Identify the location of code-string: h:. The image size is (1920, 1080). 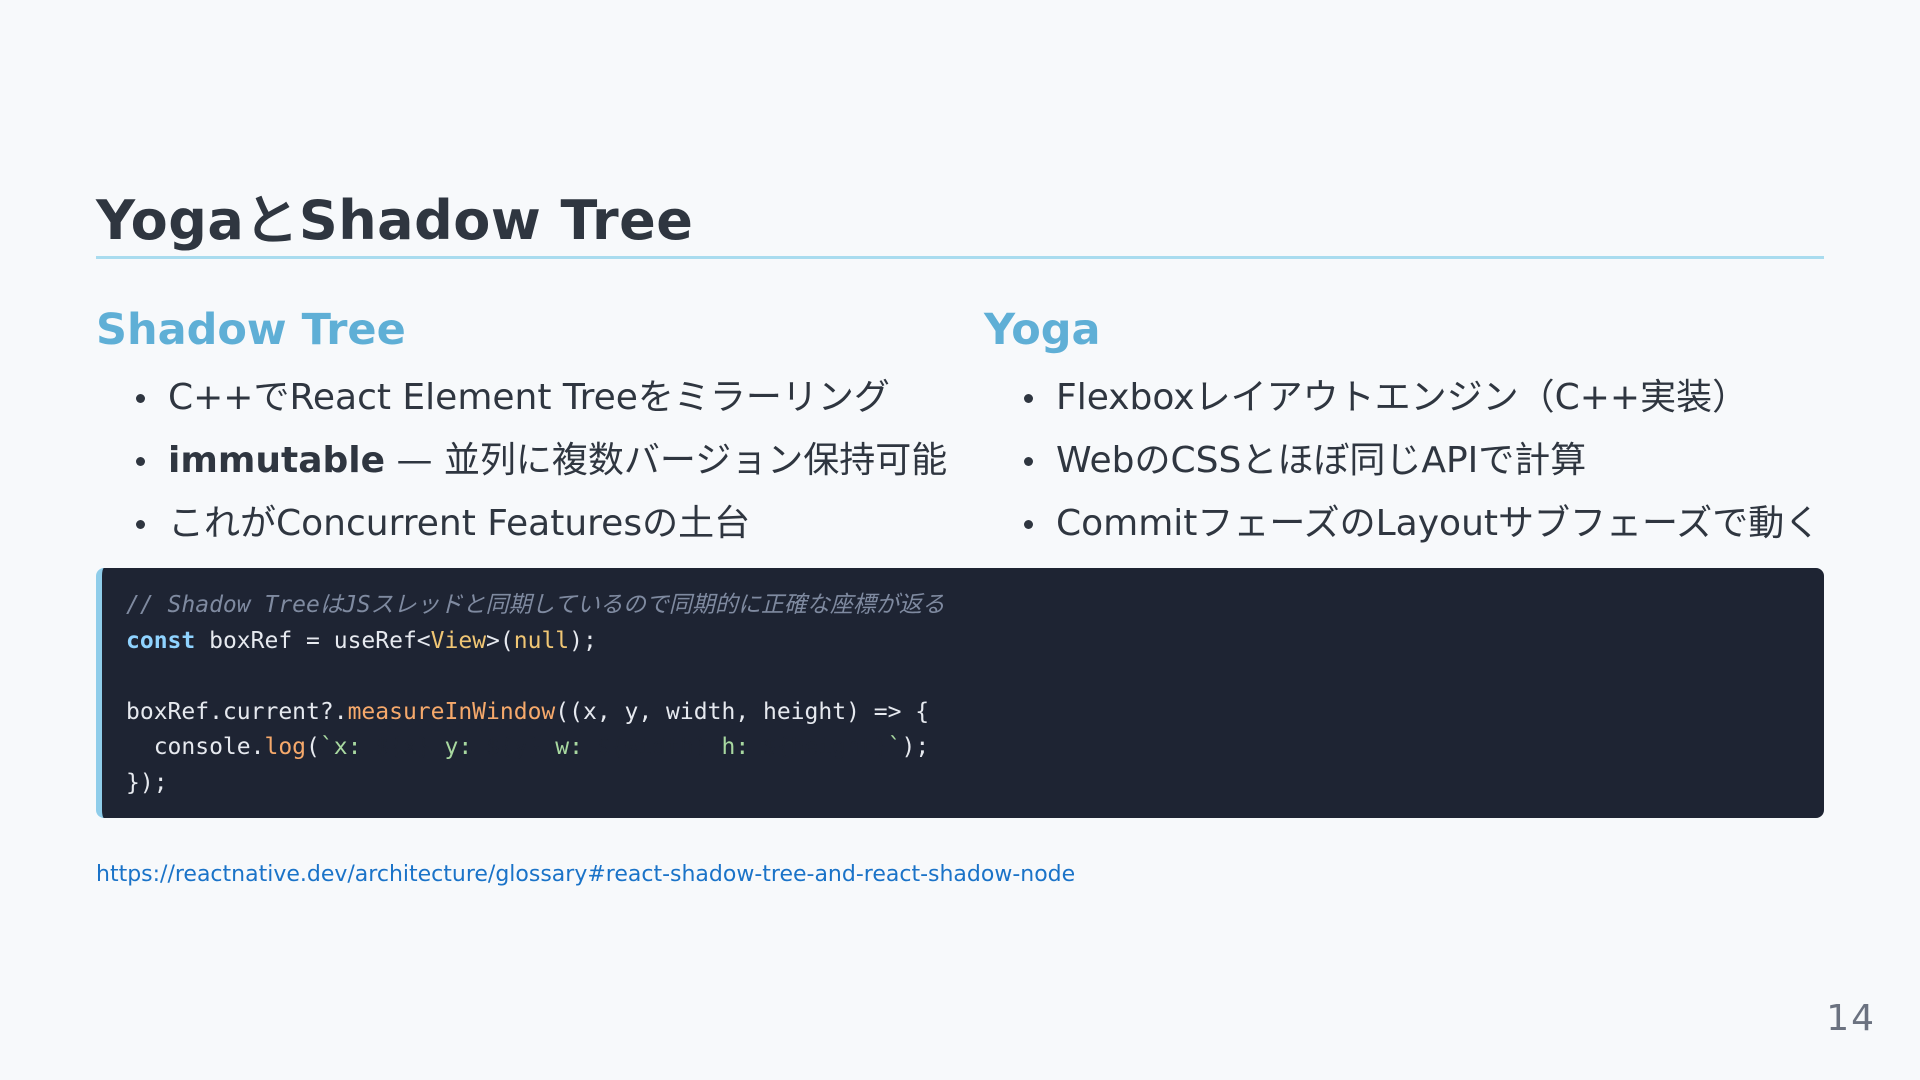
(735, 747).